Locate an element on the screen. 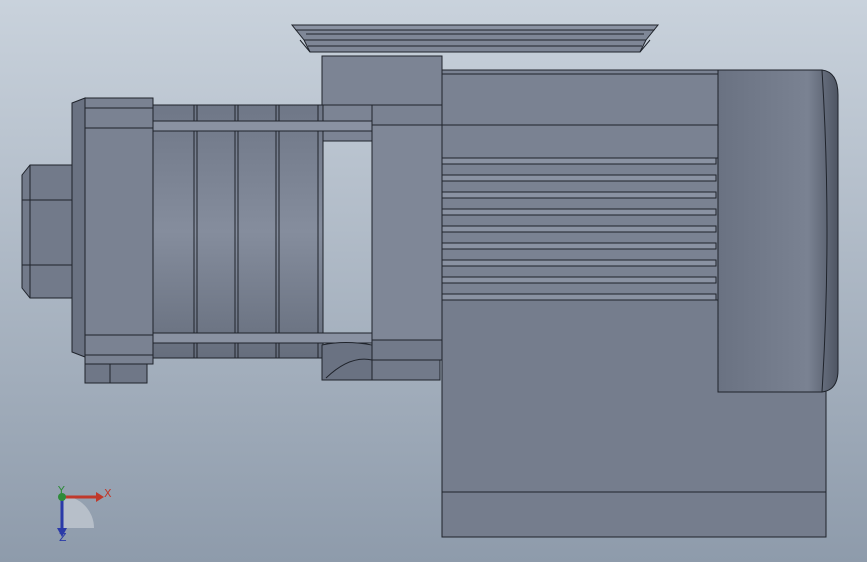 The height and width of the screenshot is (562, 867). pump-stages is located at coordinates (238, 231).